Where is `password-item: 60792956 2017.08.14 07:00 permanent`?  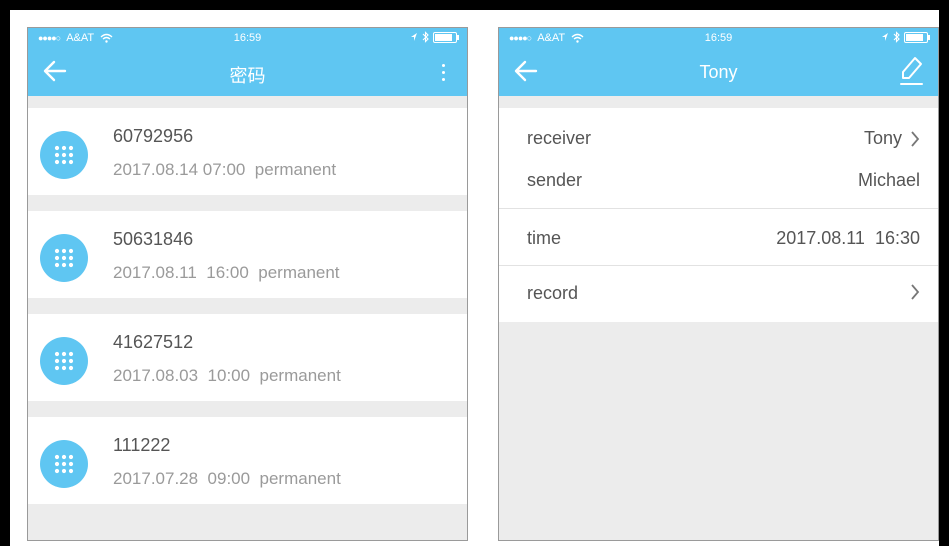
password-item: 60792956 2017.08.14 07:00 permanent is located at coordinates (247, 151).